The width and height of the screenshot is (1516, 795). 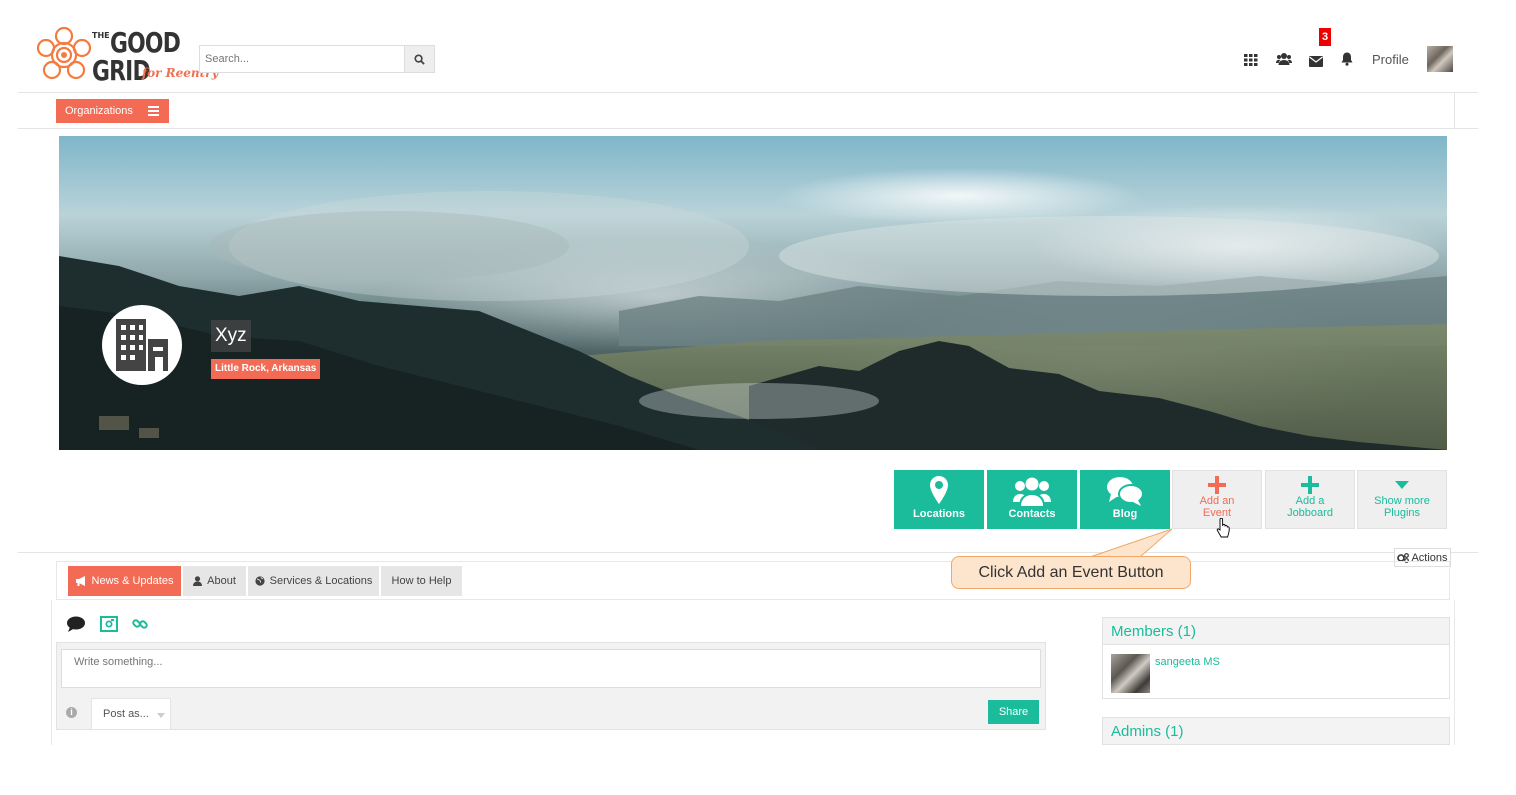 I want to click on hand-pointer-cursor-icon, so click(x=1223, y=528).